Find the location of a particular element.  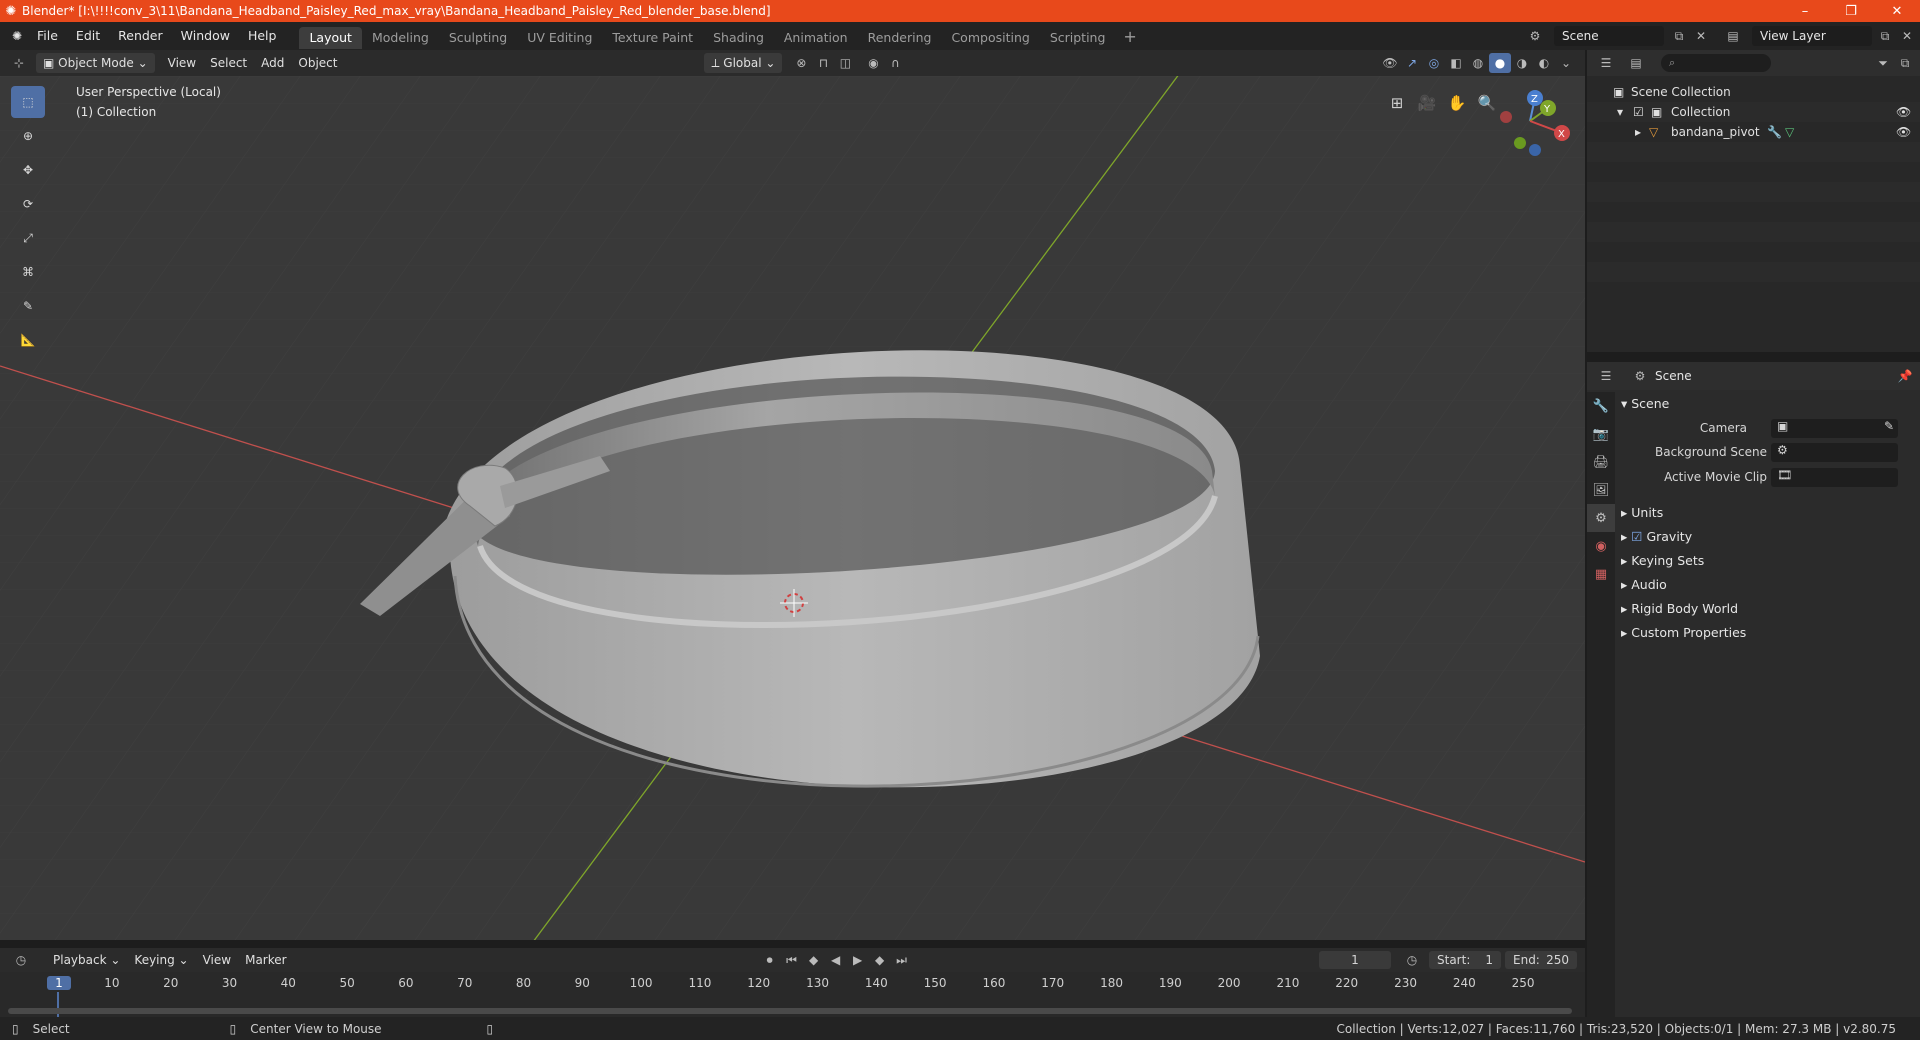

gravity-section: ▸ ☑ Gravity is located at coordinates (1656, 536).